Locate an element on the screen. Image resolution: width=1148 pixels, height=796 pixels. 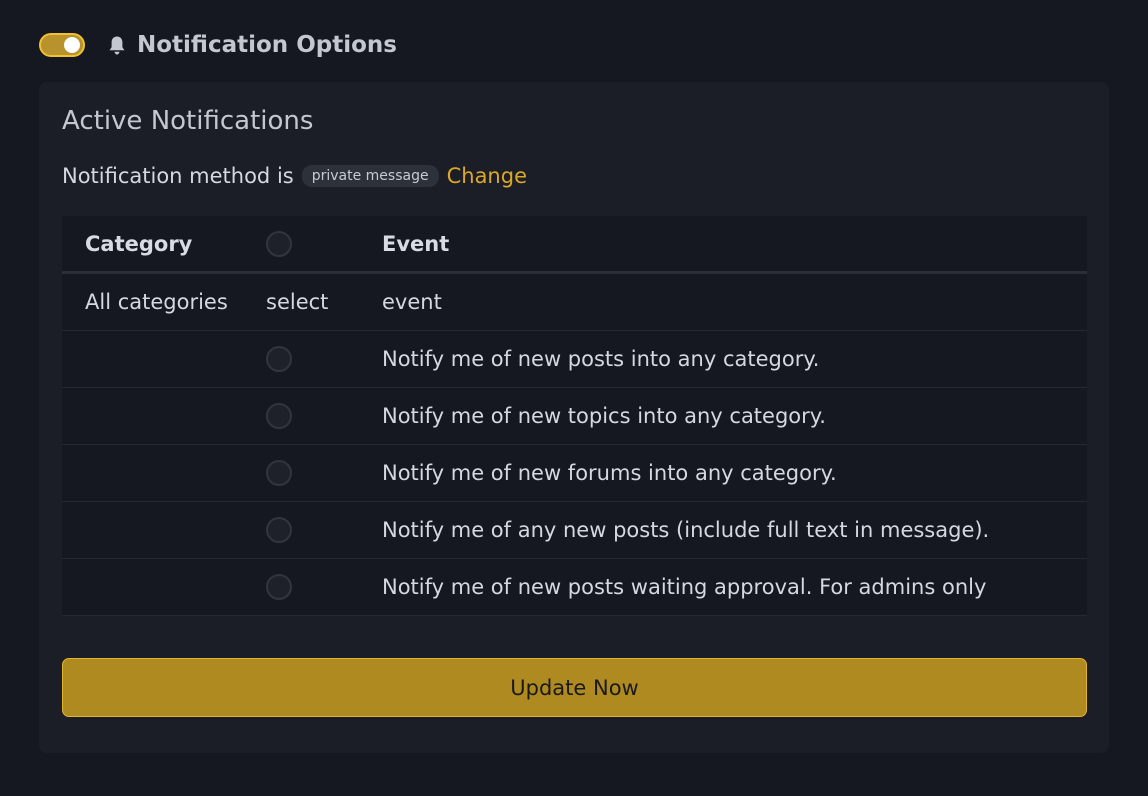
update-now-button: Update Now is located at coordinates (574, 687).